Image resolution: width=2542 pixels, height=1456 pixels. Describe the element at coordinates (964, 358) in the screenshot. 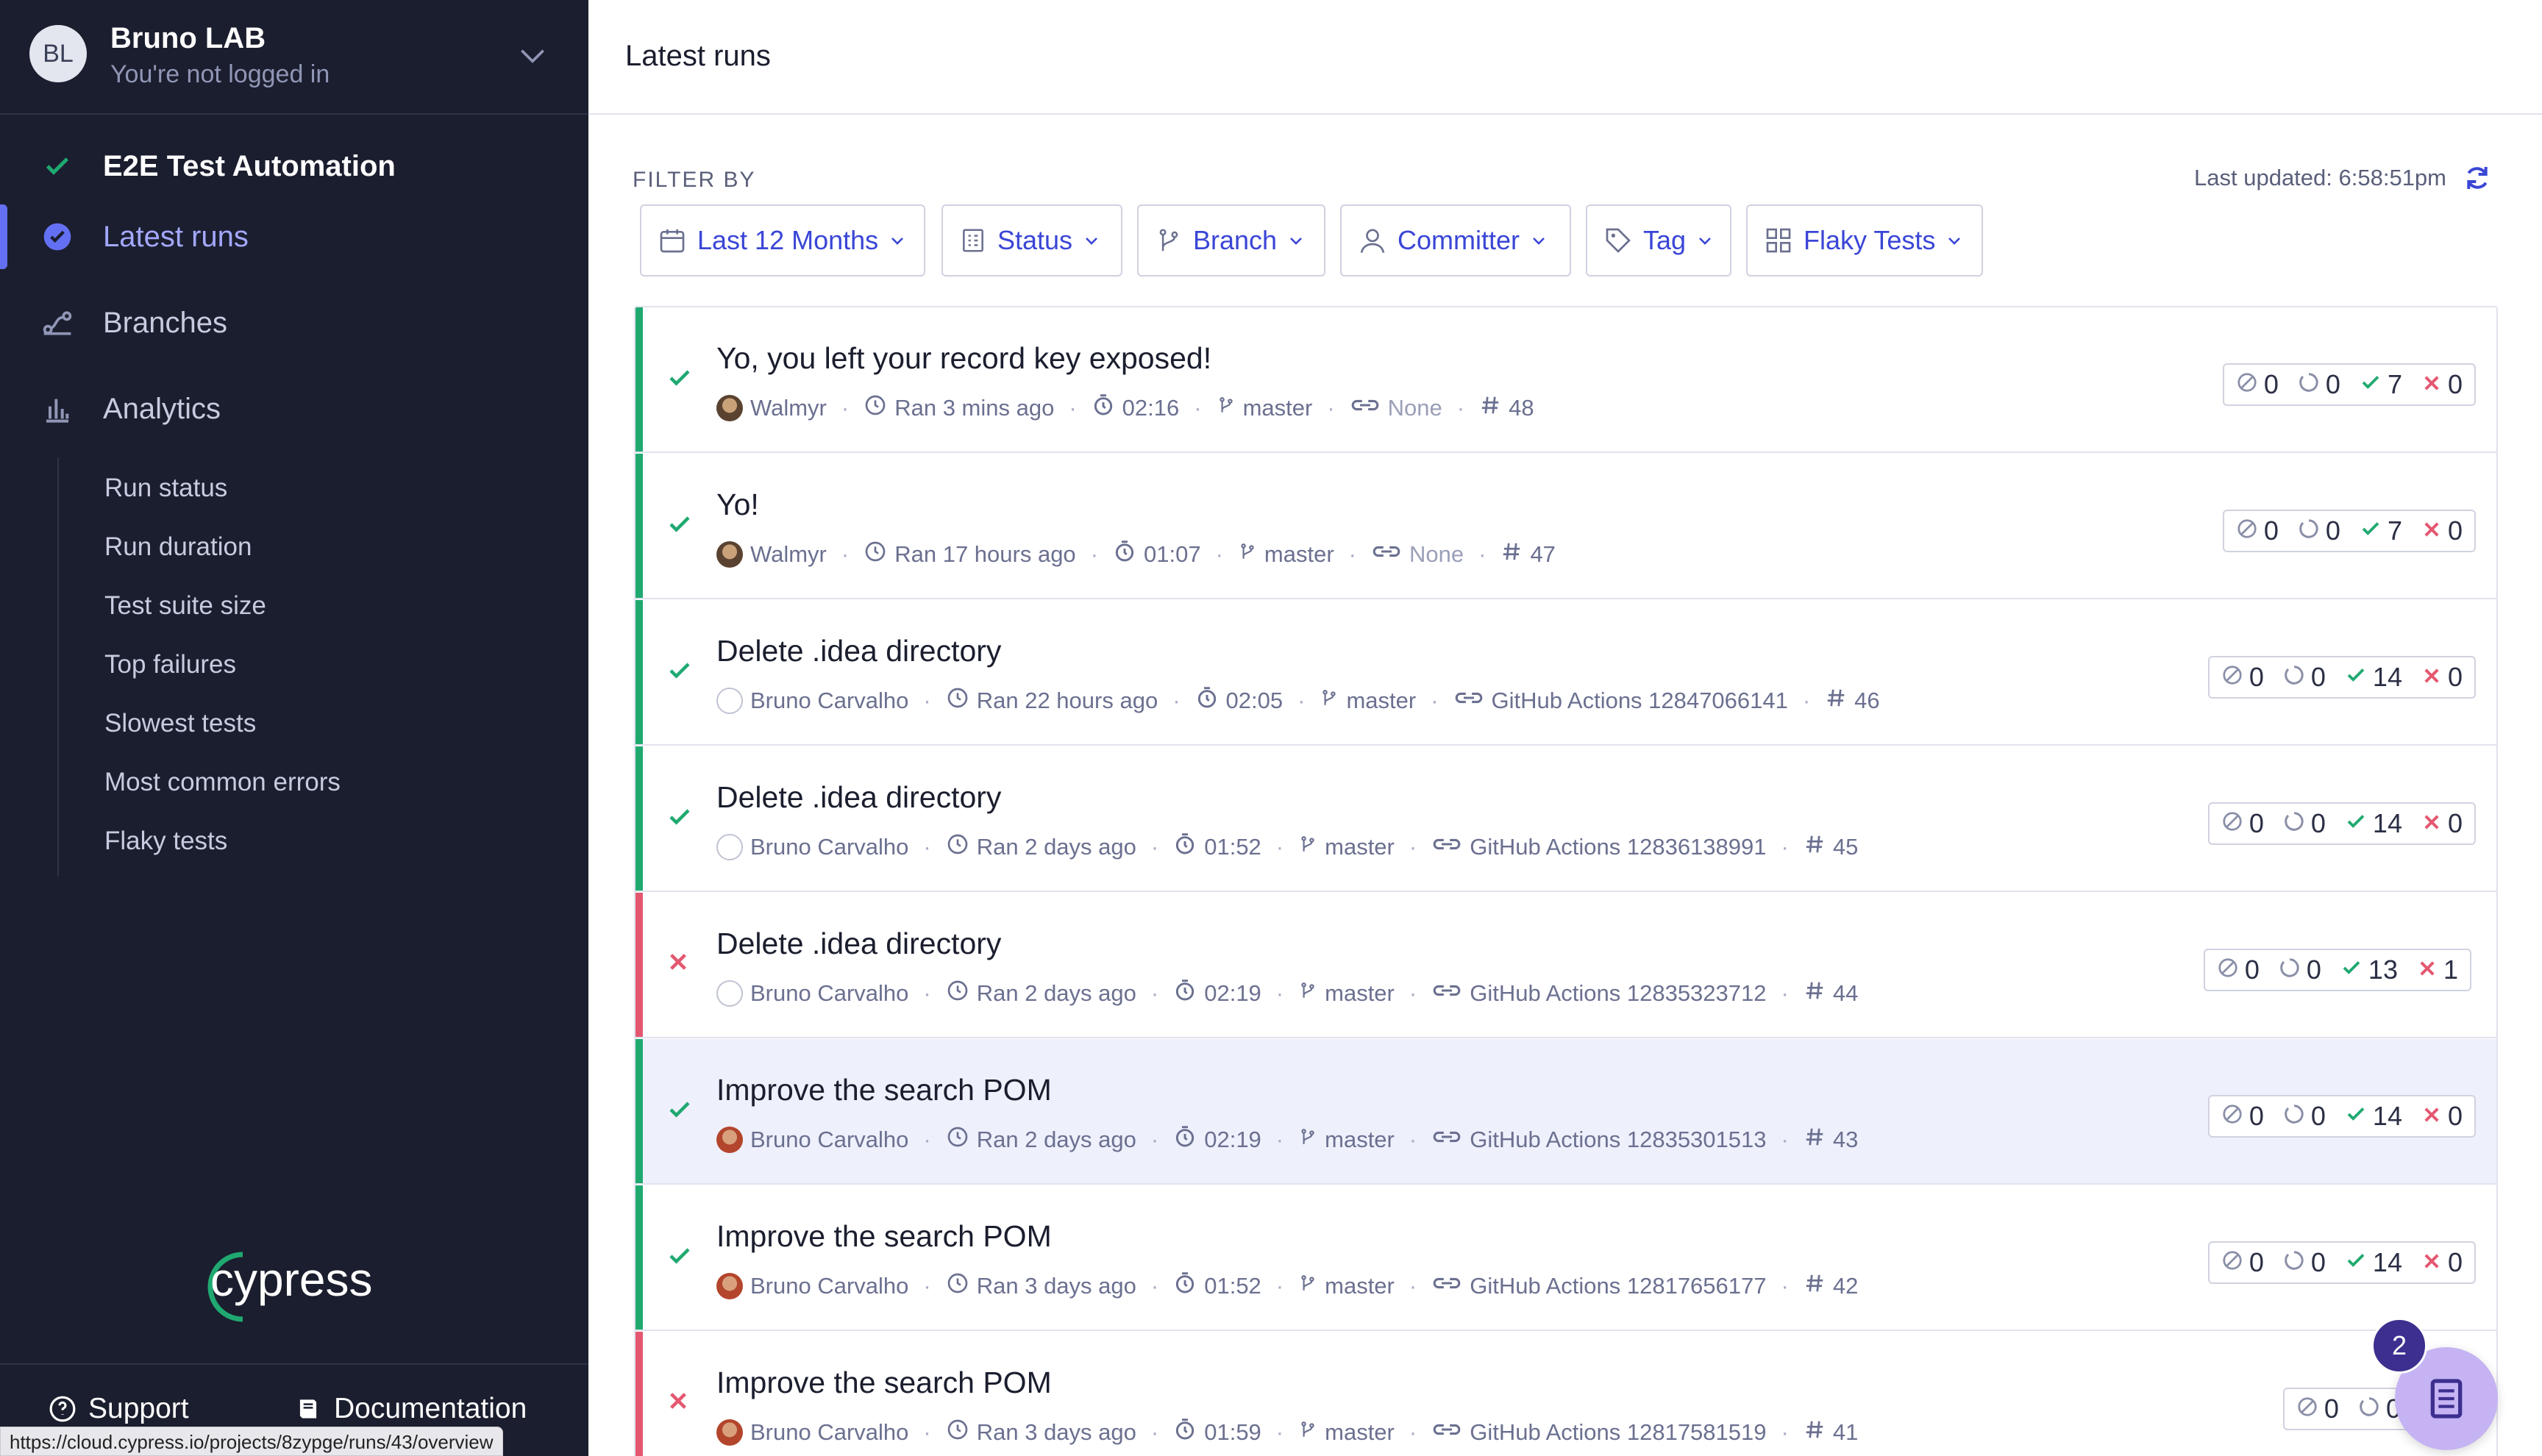

I see `run-title: Yo, you left your record key exposed!` at that location.